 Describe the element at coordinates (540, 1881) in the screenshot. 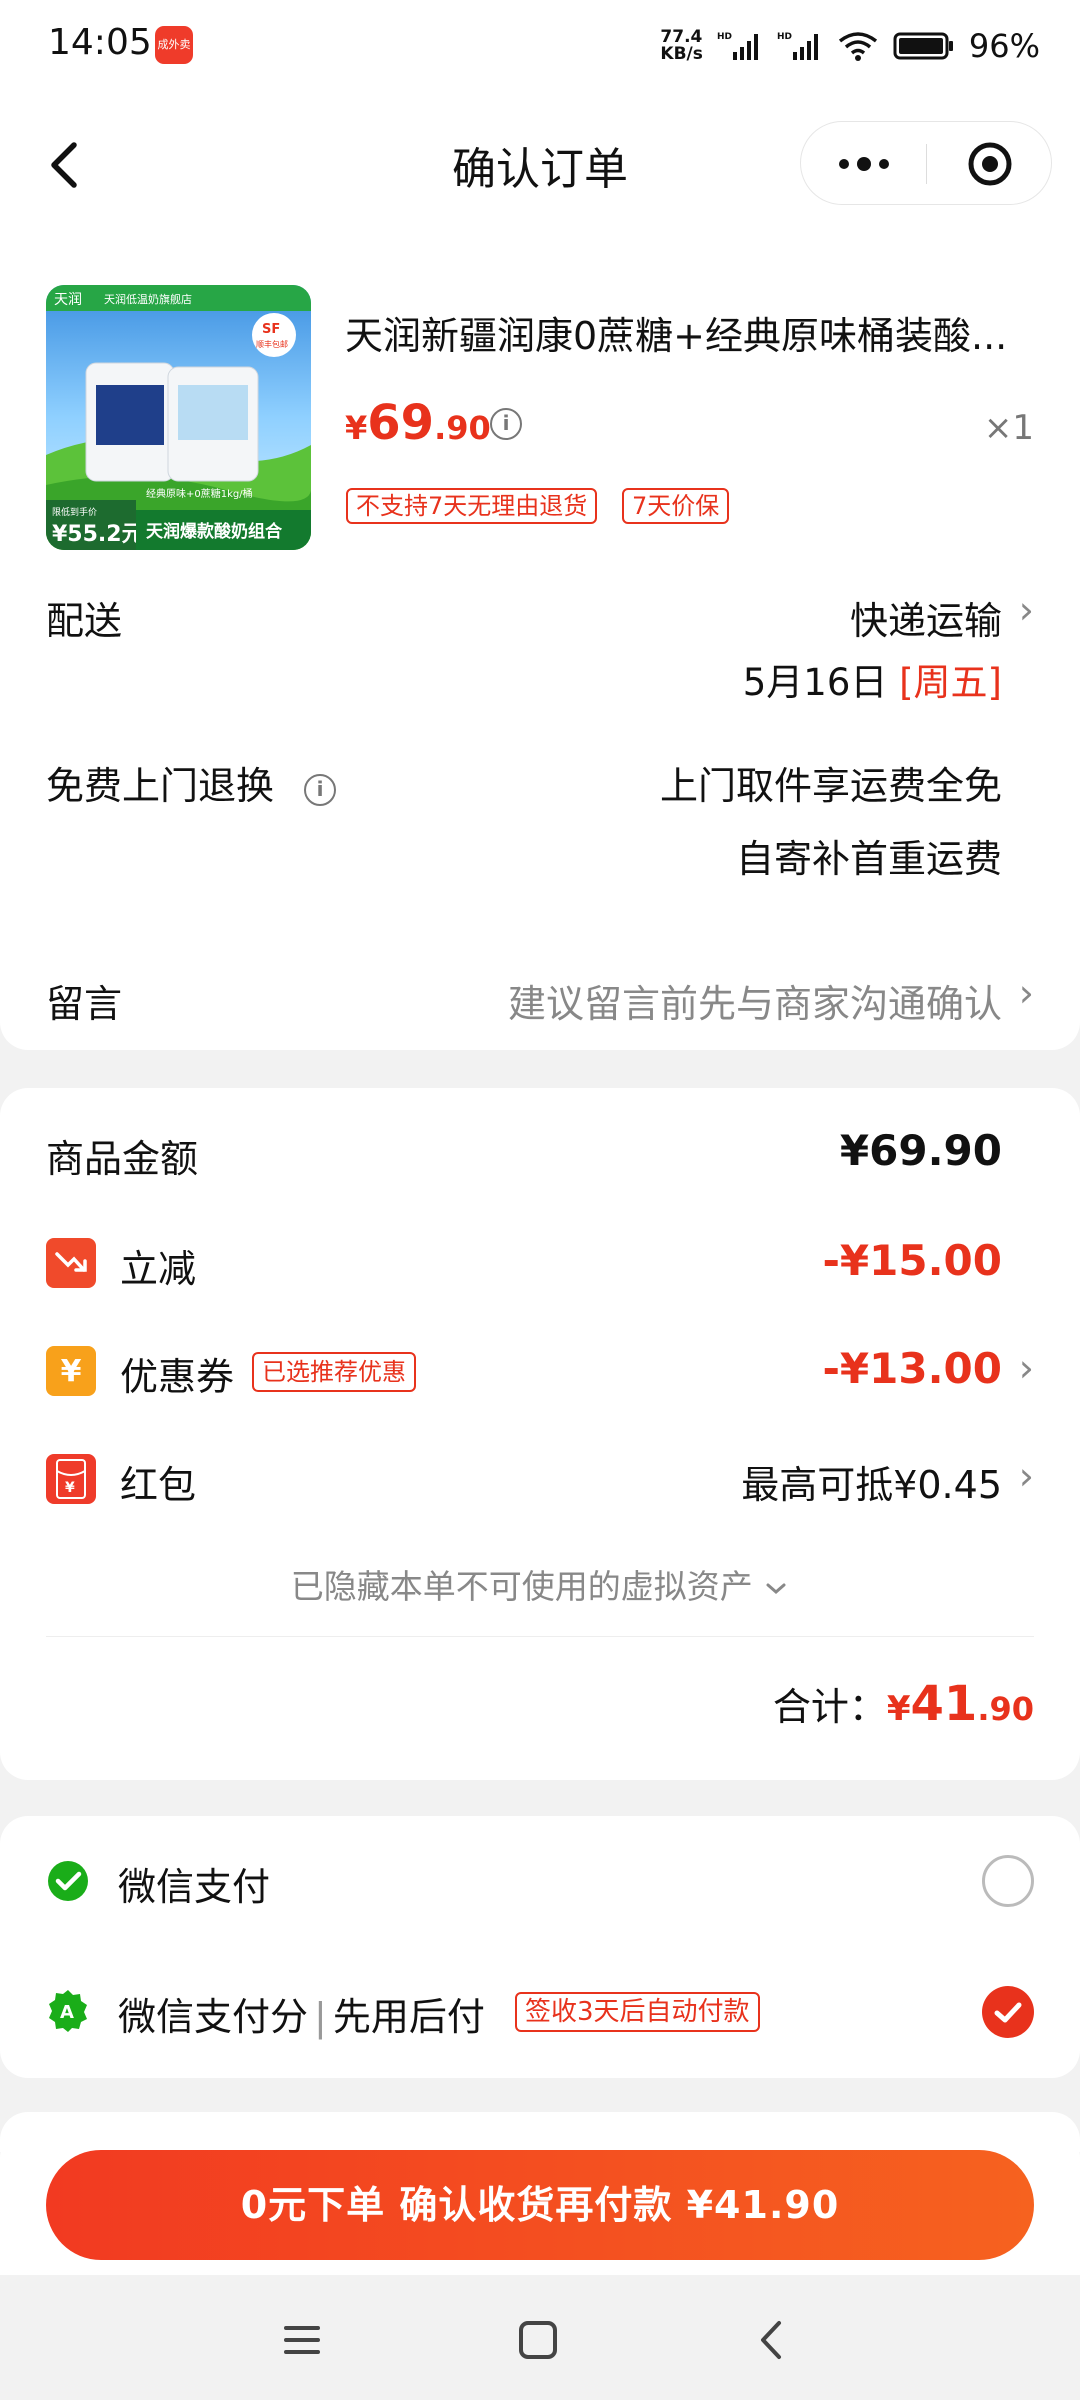

I see `wechat-pay-option: 微信支付` at that location.